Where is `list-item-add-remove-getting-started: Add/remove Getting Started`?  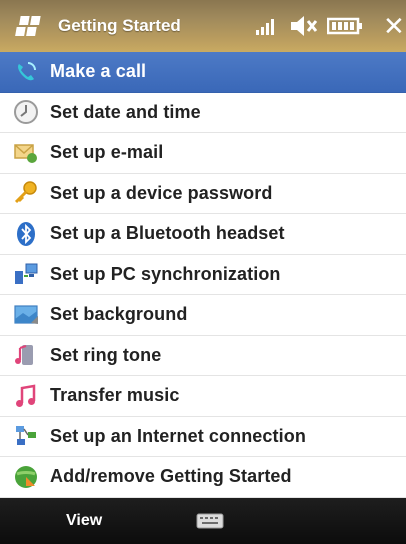
list-item-add-remove-getting-started: Add/remove Getting Started is located at coordinates (203, 477).